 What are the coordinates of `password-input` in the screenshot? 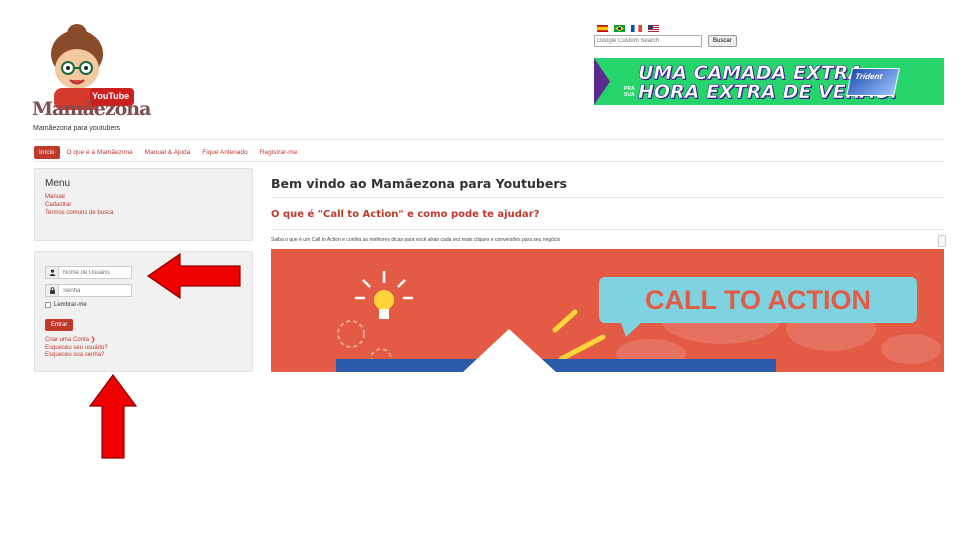 It's located at (95, 290).